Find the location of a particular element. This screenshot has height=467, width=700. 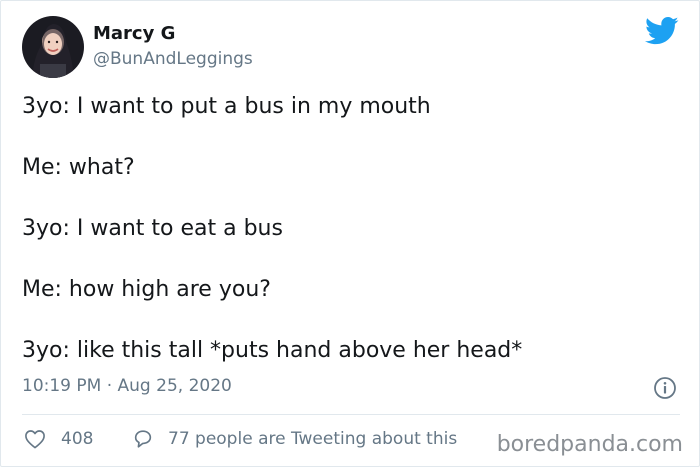

info-icon is located at coordinates (665, 388).